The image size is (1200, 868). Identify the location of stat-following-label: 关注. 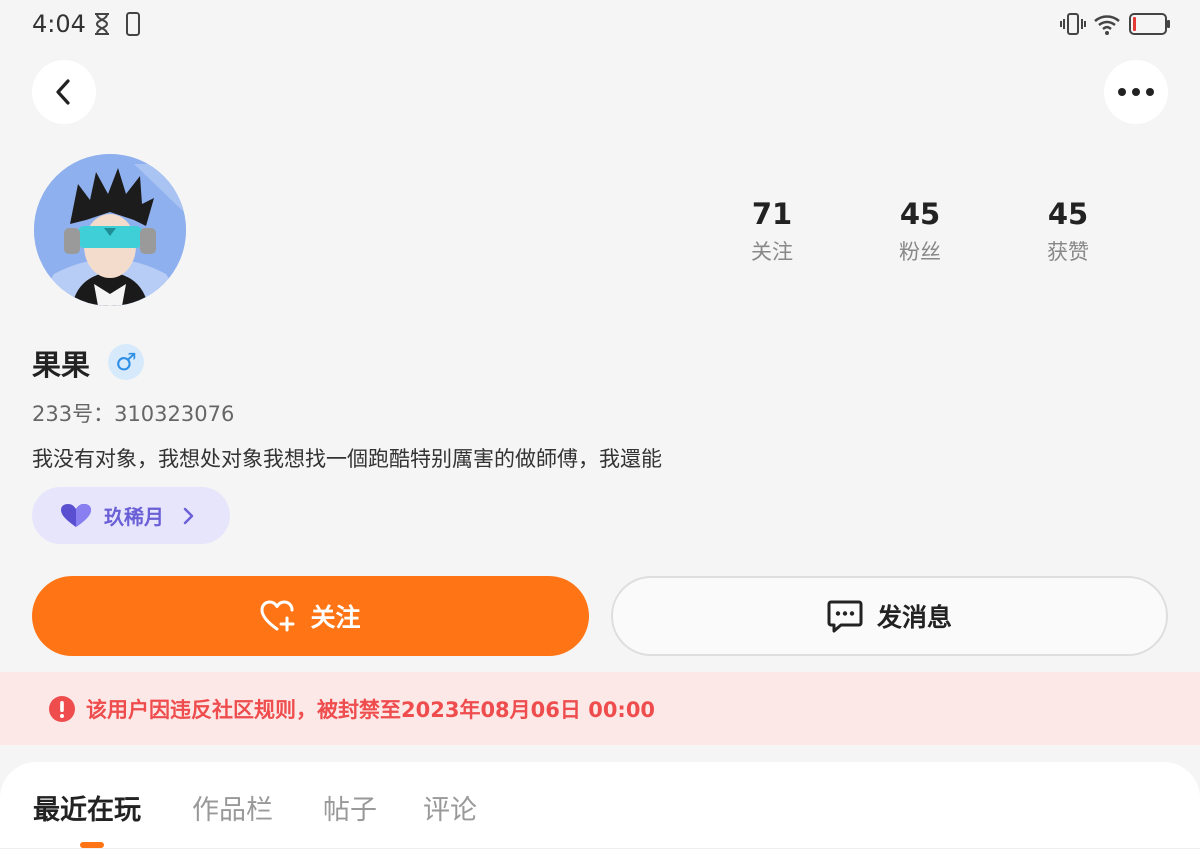
(772, 252).